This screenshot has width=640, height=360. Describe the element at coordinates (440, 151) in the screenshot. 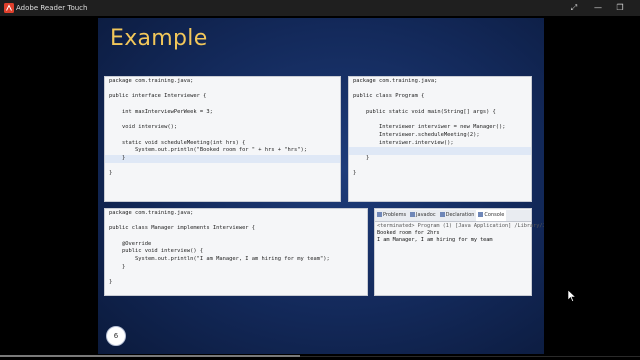

I see `code-line-highlighted` at that location.